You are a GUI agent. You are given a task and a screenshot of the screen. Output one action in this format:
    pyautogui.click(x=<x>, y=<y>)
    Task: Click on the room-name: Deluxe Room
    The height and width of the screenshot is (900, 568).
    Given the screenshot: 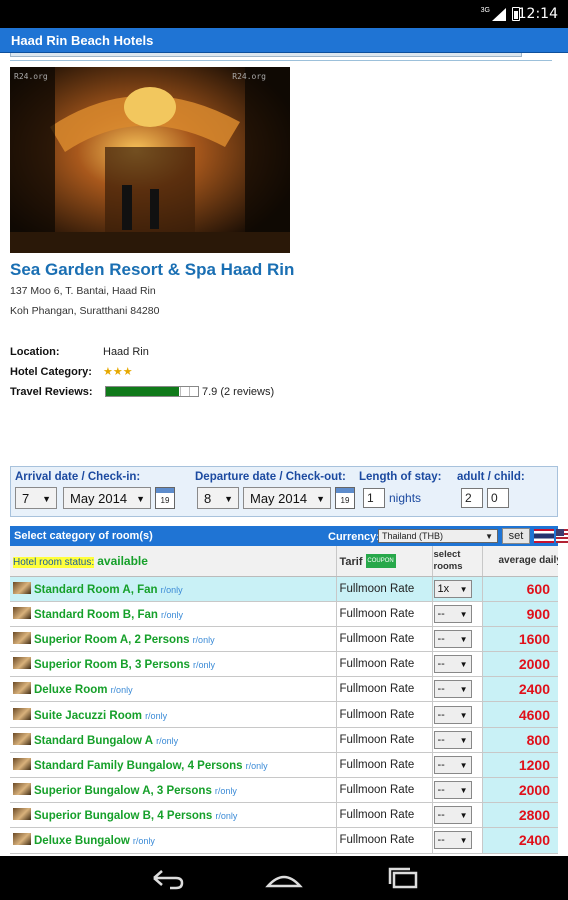 What is the action you would take?
    pyautogui.click(x=71, y=690)
    